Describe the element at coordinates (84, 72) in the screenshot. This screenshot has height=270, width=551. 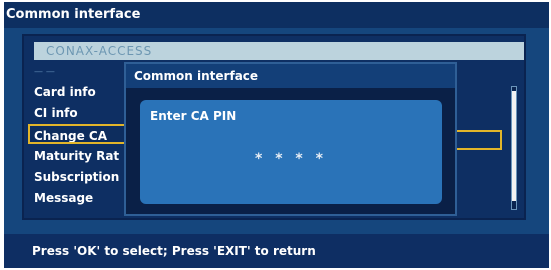
I see `menu-item-hidden: — —` at that location.